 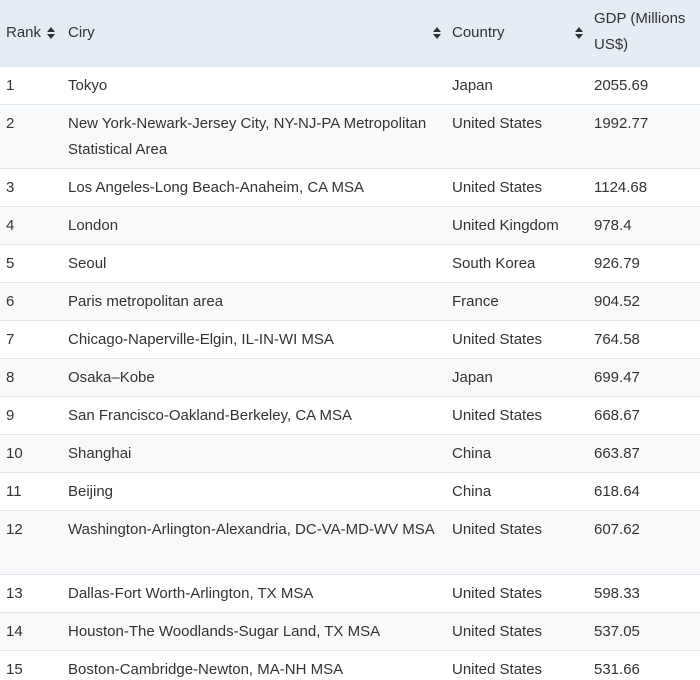 I want to click on cell-city-text: Chicago-Naperville-Elgin, IL-IN-WI MSA, so click(x=201, y=339).